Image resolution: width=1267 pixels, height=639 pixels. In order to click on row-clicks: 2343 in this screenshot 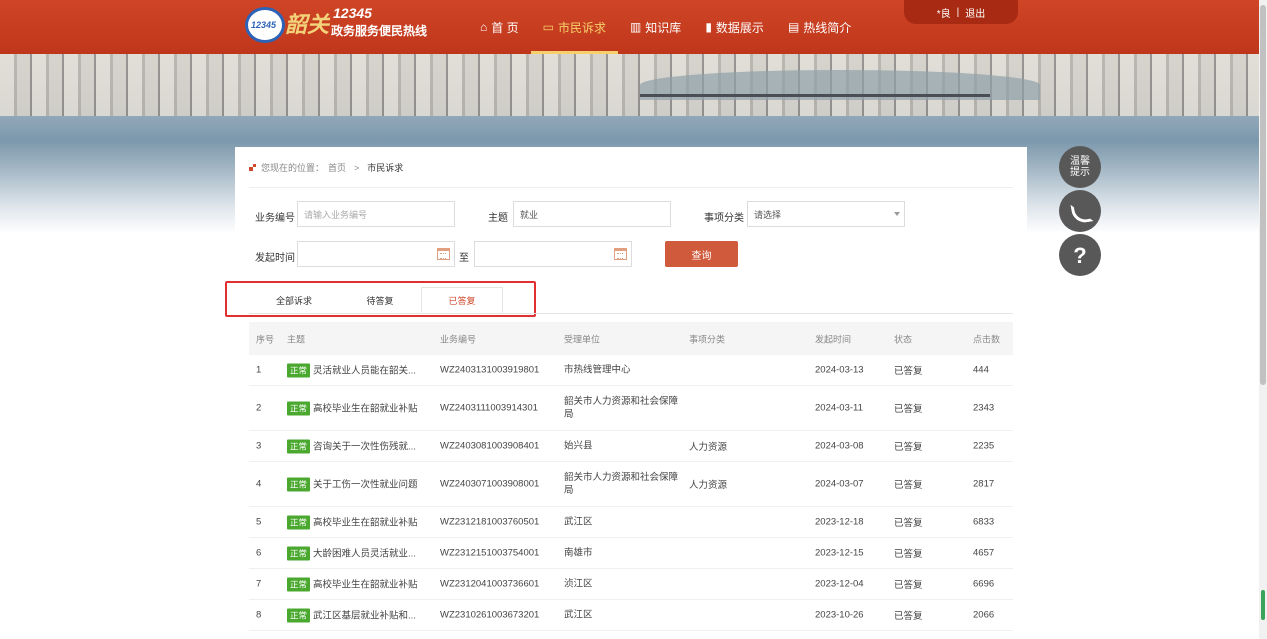, I will do `click(984, 408)`.